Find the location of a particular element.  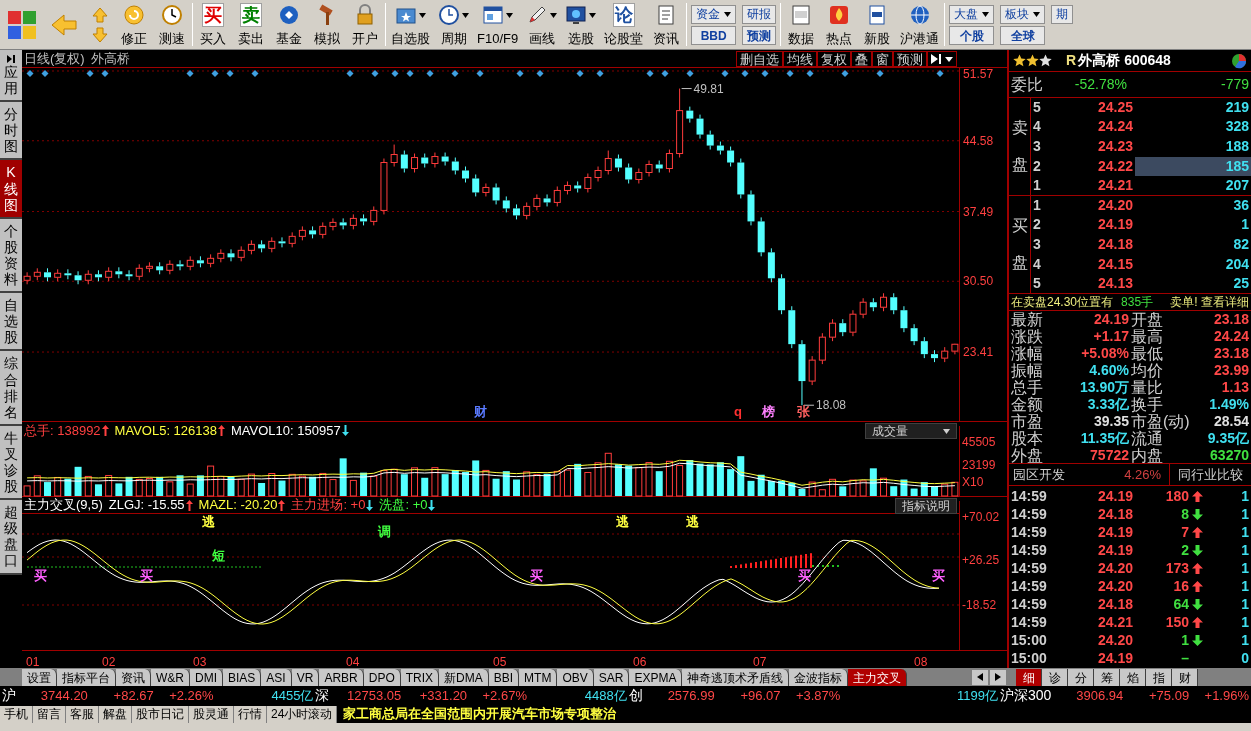

news-ticker: 家工商总局在全国范围内开展汽车市场专项整治 is located at coordinates (480, 714).